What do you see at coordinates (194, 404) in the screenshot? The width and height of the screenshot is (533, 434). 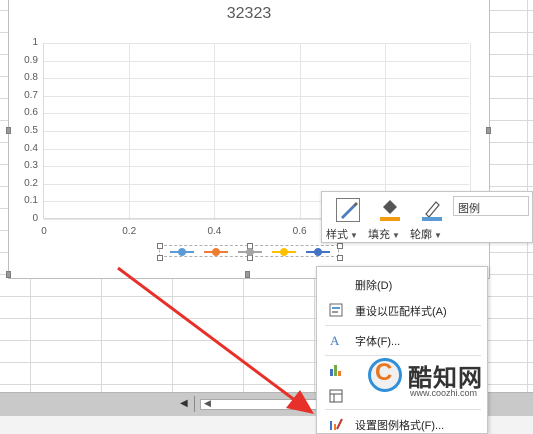 I see `divider` at bounding box center [194, 404].